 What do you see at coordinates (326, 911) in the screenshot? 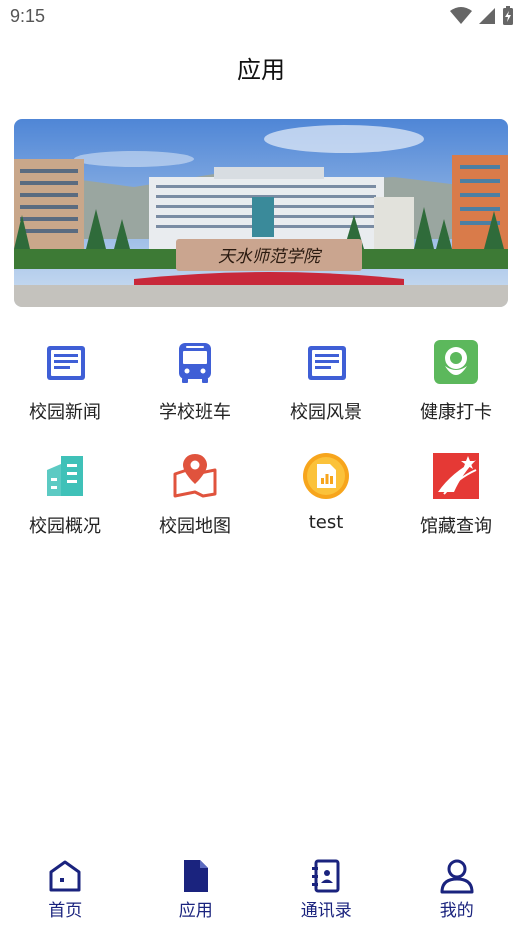
I see `tab-label: 通讯录` at bounding box center [326, 911].